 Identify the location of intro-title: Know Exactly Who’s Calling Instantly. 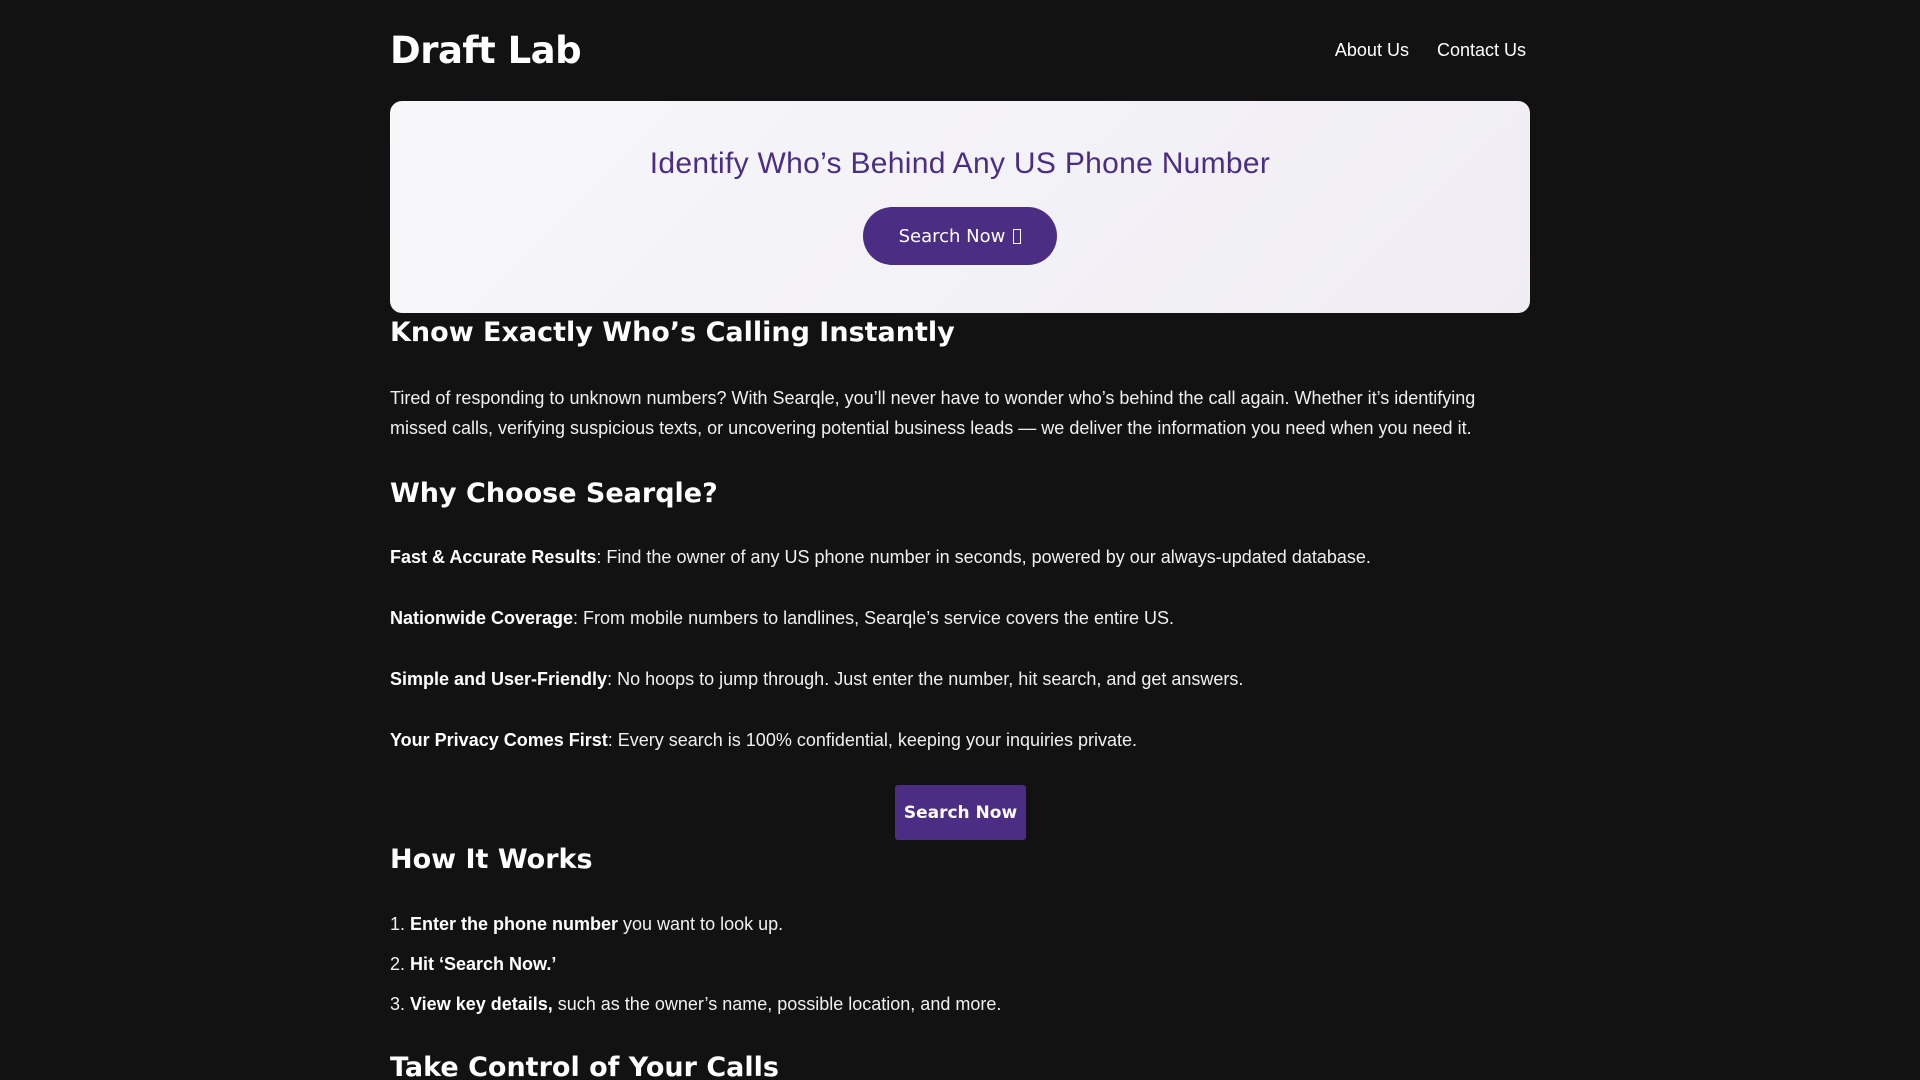
(672, 332).